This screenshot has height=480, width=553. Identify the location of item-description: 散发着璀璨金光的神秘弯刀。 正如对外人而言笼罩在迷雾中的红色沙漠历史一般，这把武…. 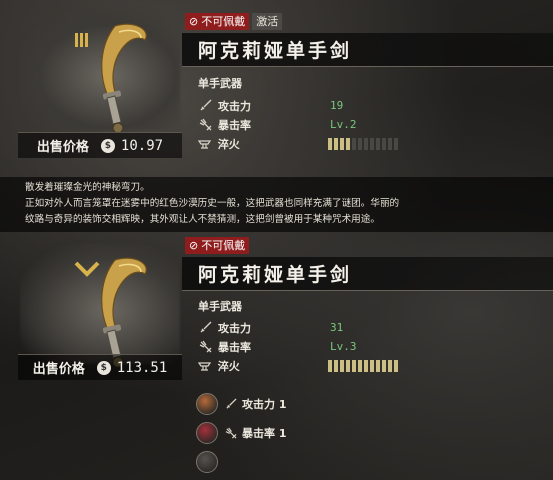
(276, 204).